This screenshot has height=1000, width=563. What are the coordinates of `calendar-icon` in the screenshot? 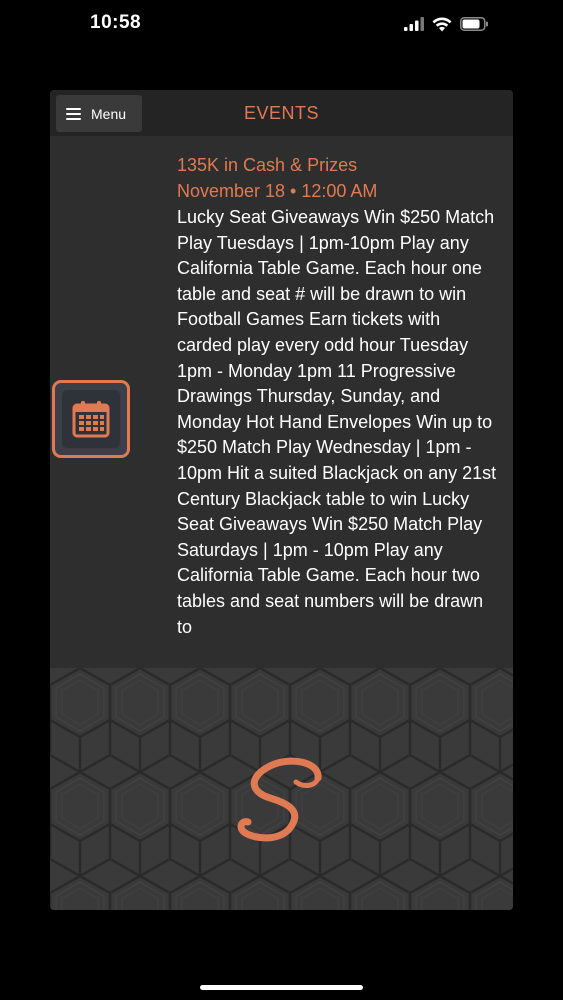 It's located at (91, 419).